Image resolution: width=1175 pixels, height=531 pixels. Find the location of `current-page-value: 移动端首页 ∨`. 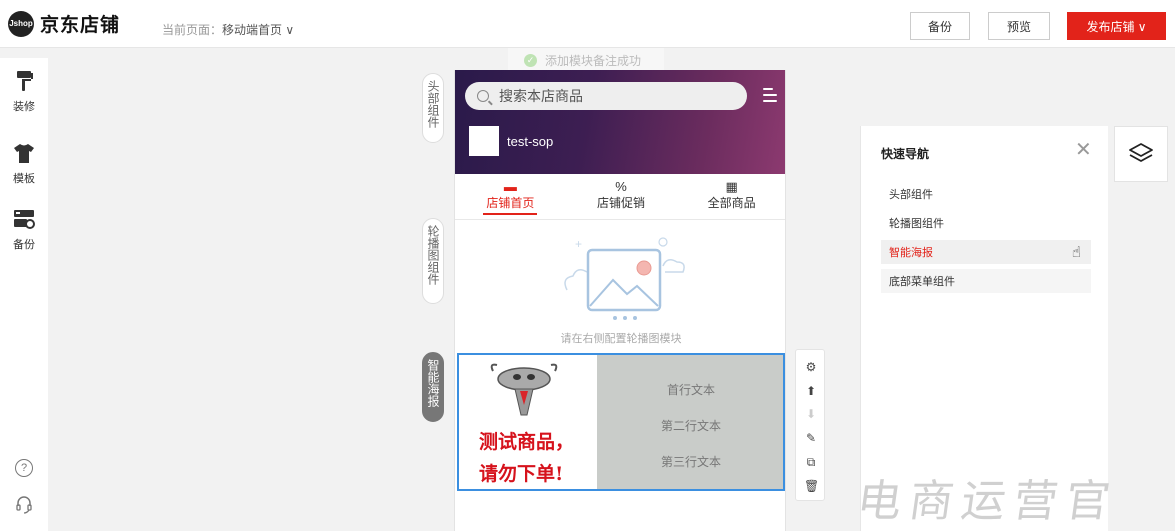

current-page-value: 移动端首页 ∨ is located at coordinates (258, 30).